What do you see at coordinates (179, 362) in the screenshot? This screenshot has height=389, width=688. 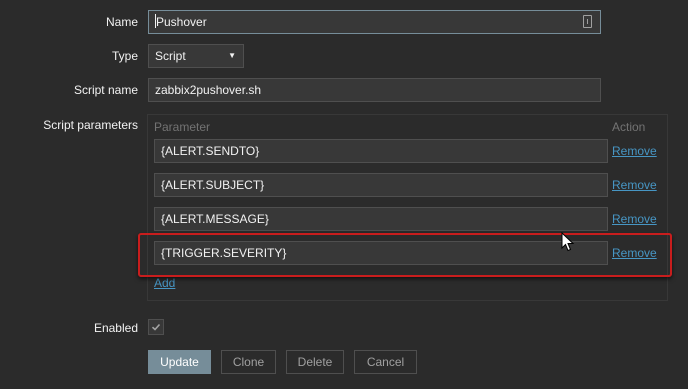 I see `update-button: Update` at bounding box center [179, 362].